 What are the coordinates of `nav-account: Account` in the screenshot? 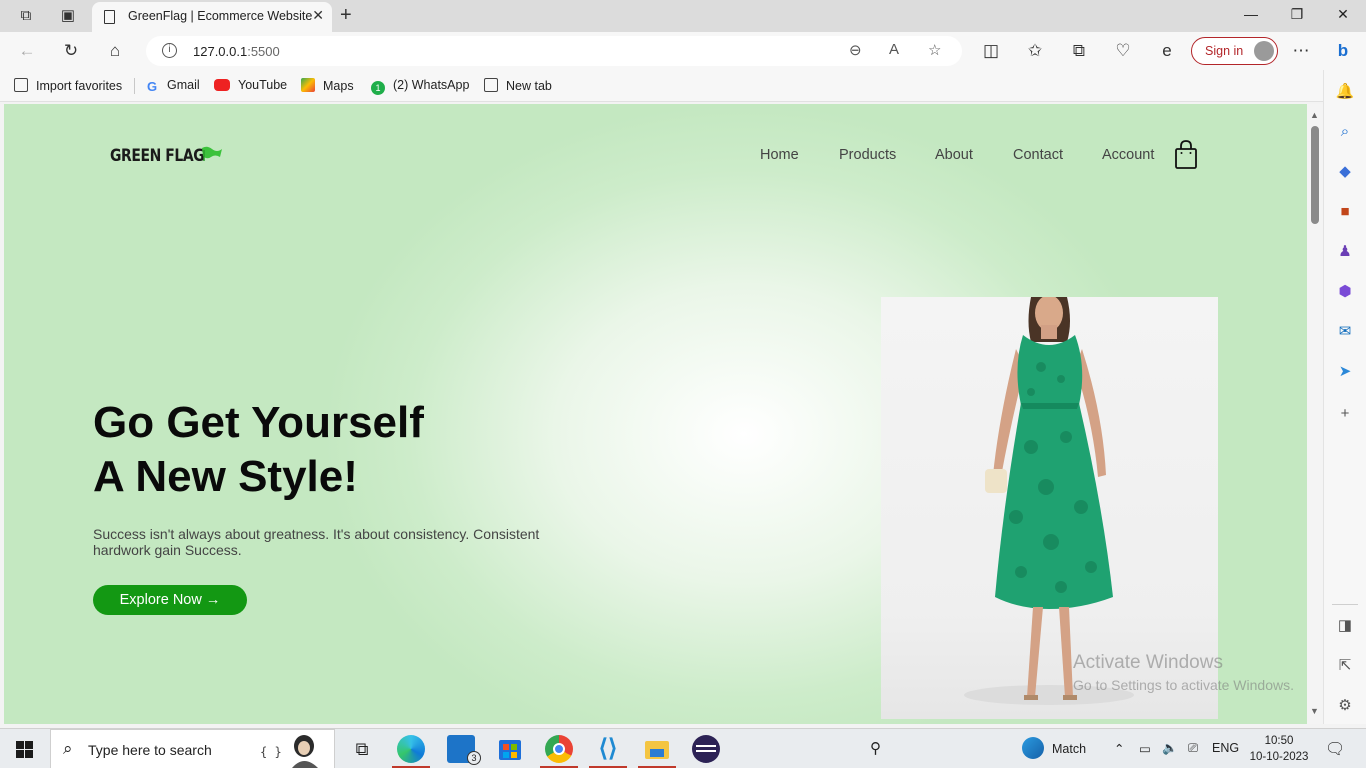 It's located at (1128, 155).